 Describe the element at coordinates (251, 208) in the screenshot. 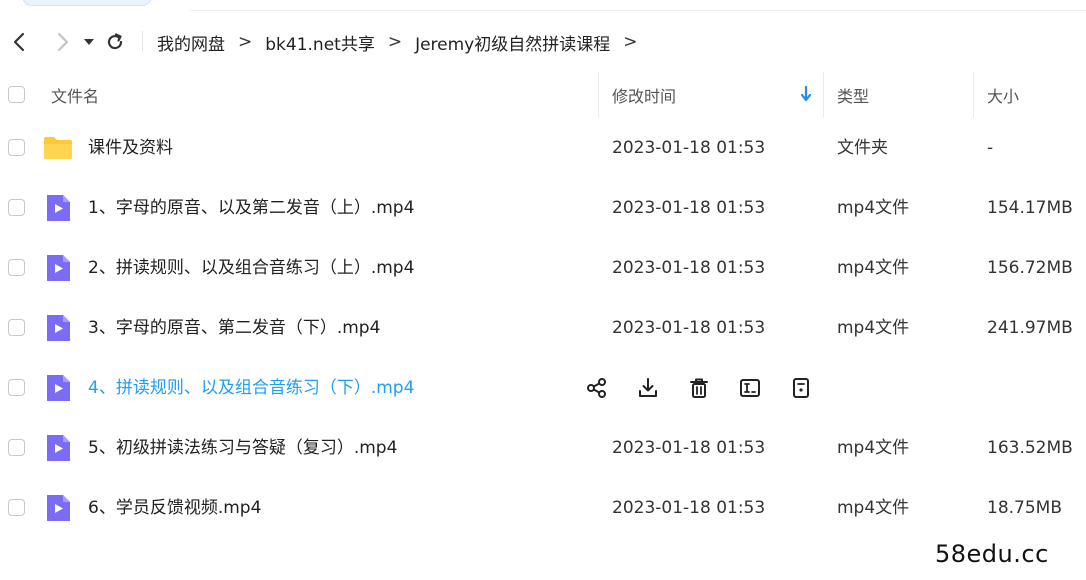

I see `file-name: 1、字母的原音、以及第二发音（上）.mp4` at that location.